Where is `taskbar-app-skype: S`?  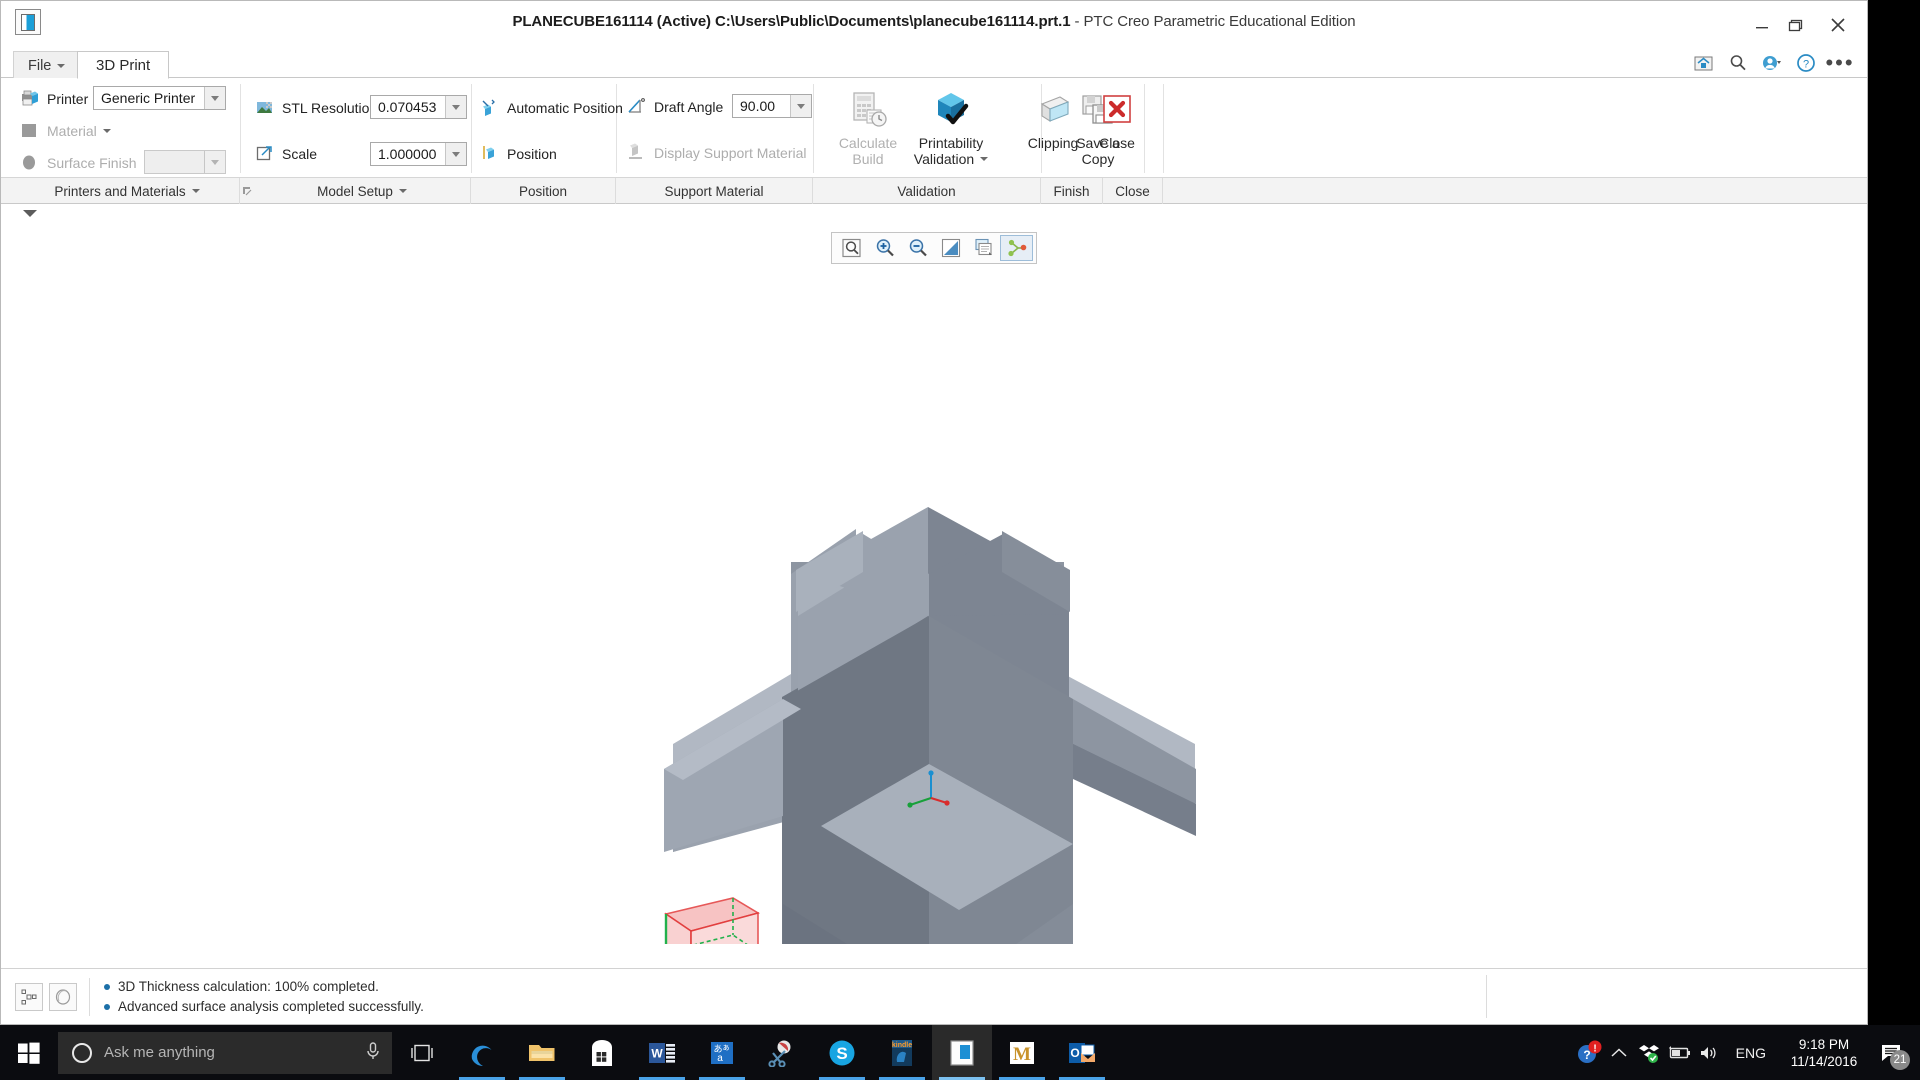 taskbar-app-skype: S is located at coordinates (842, 1052).